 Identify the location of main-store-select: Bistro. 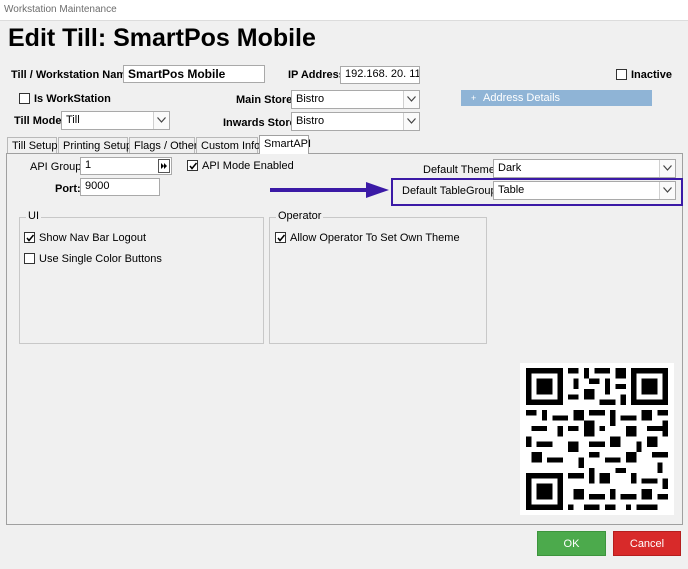
(355, 99).